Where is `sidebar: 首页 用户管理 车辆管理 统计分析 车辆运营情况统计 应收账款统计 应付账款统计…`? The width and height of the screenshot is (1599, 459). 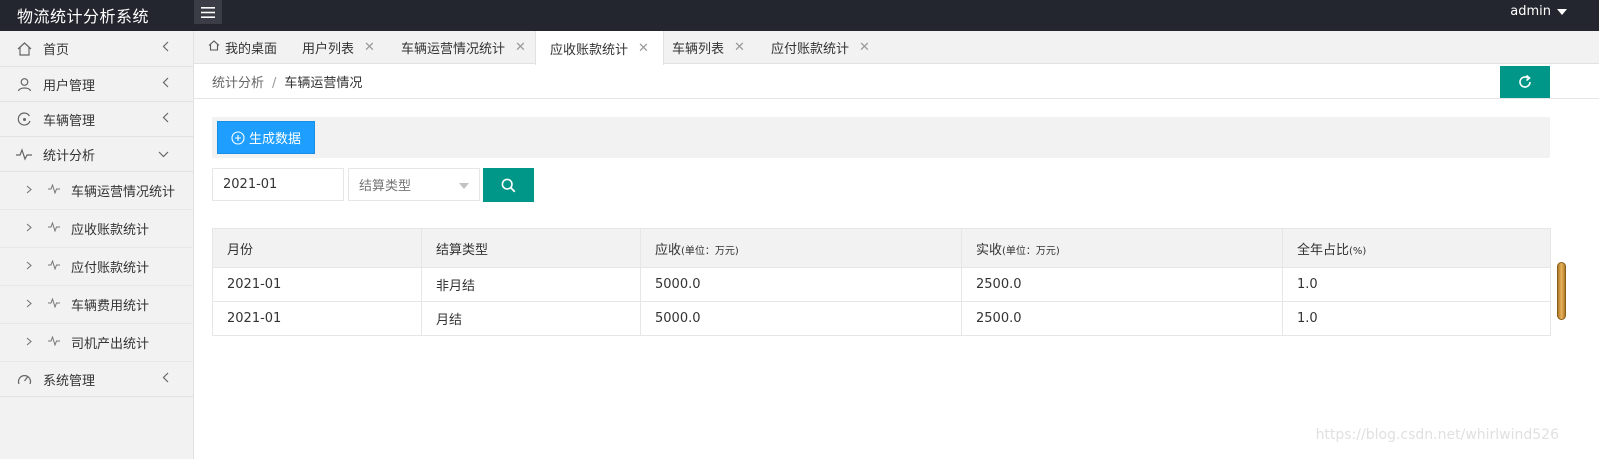 sidebar: 首页 用户管理 车辆管理 统计分析 车辆运营情况统计 应收账款统计 应付账款统计… is located at coordinates (97, 245).